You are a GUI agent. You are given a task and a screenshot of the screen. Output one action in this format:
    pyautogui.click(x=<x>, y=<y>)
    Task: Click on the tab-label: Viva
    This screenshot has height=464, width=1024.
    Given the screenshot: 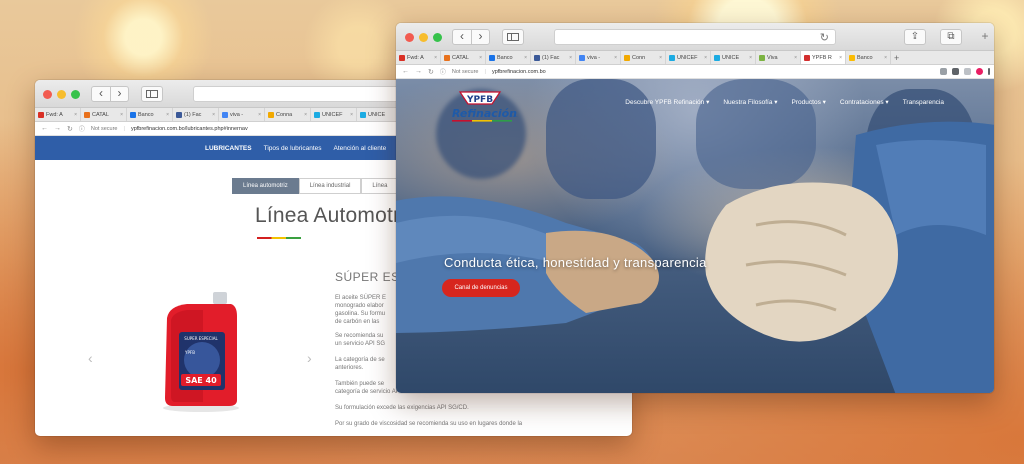 What is the action you would take?
    pyautogui.click(x=772, y=58)
    